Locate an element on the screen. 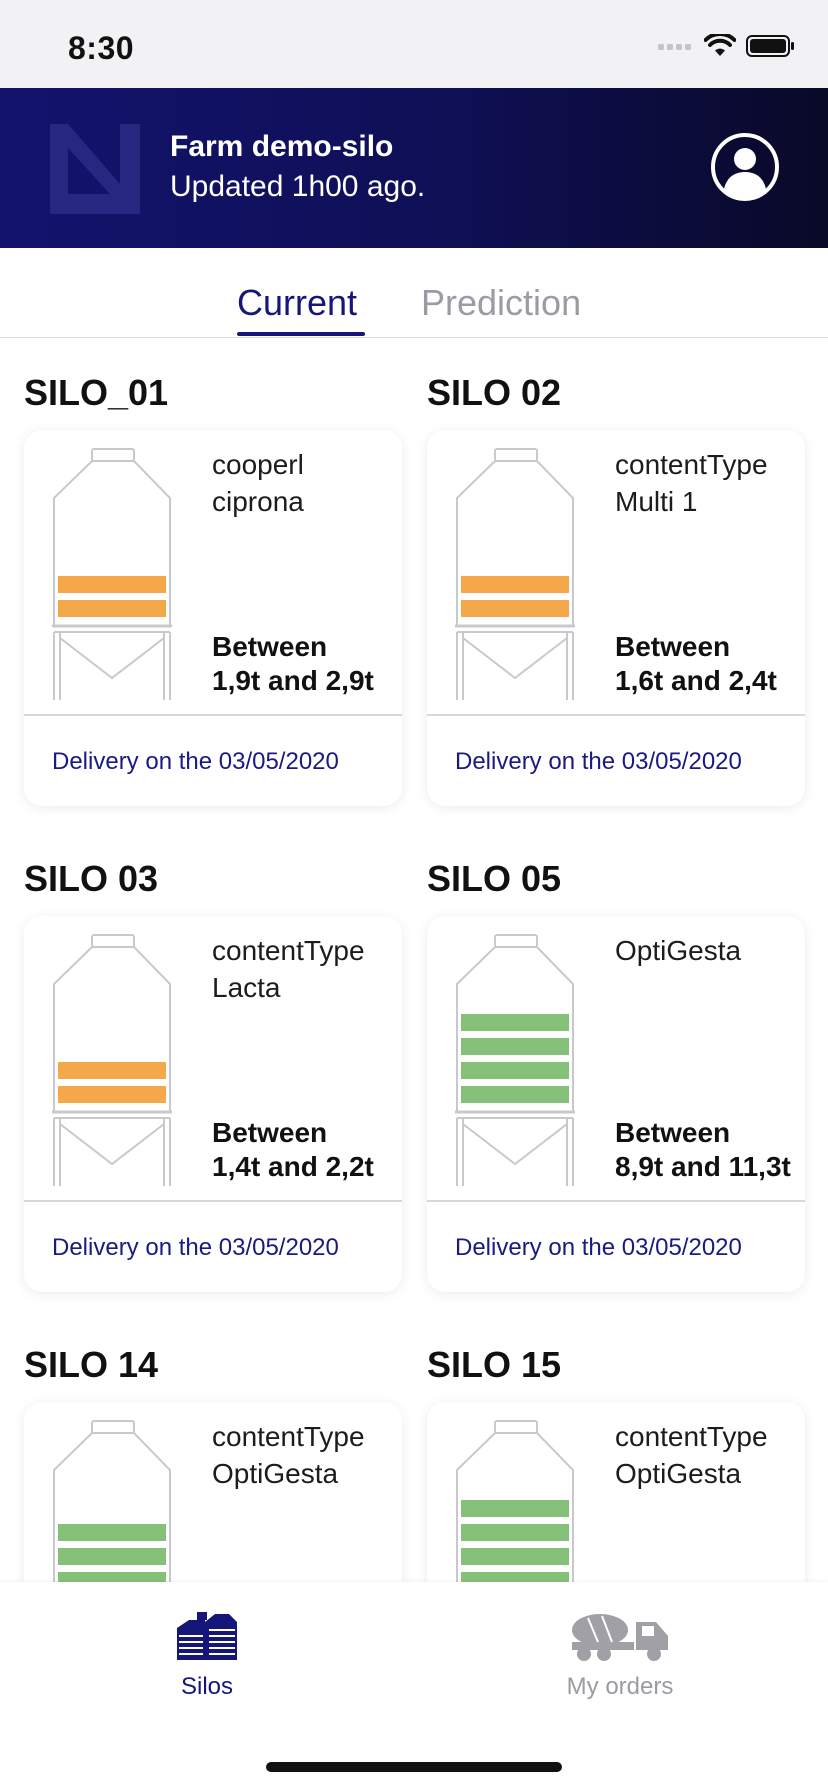  silo-name: SILO 03 is located at coordinates (91, 878).